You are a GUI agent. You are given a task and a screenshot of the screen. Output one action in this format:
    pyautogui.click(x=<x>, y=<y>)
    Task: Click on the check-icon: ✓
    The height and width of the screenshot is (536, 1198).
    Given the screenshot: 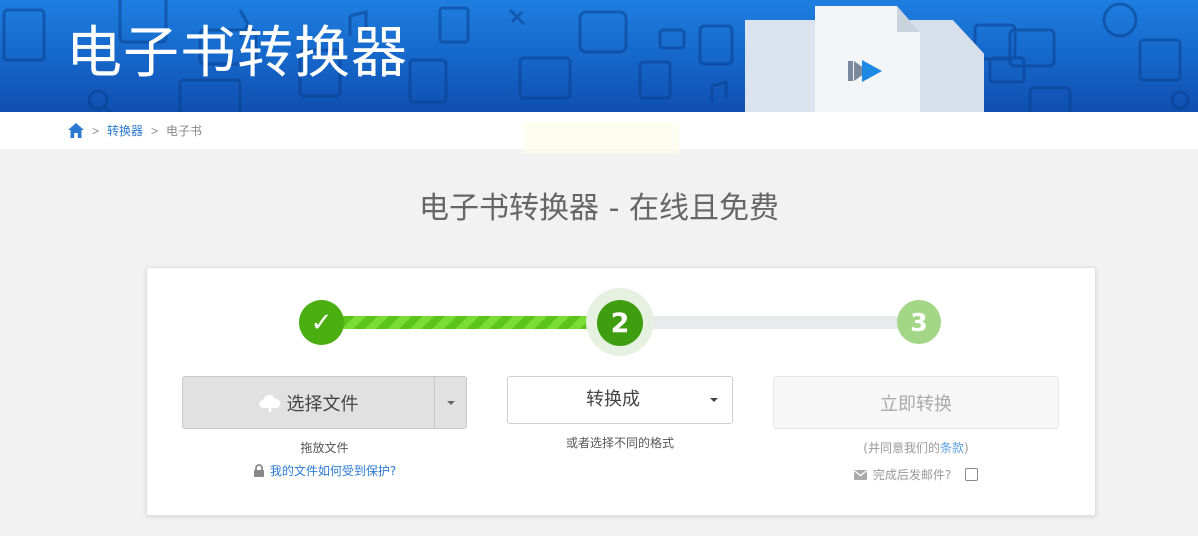 What is the action you would take?
    pyautogui.click(x=321, y=322)
    